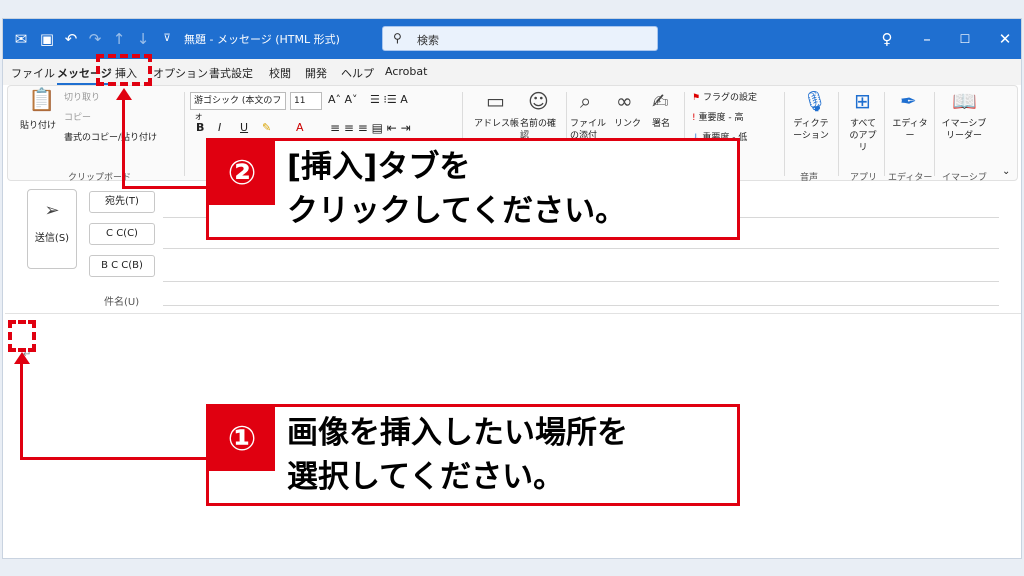 This screenshot has width=1024, height=576. I want to click on search-box: ⚲ 検索, so click(520, 38).